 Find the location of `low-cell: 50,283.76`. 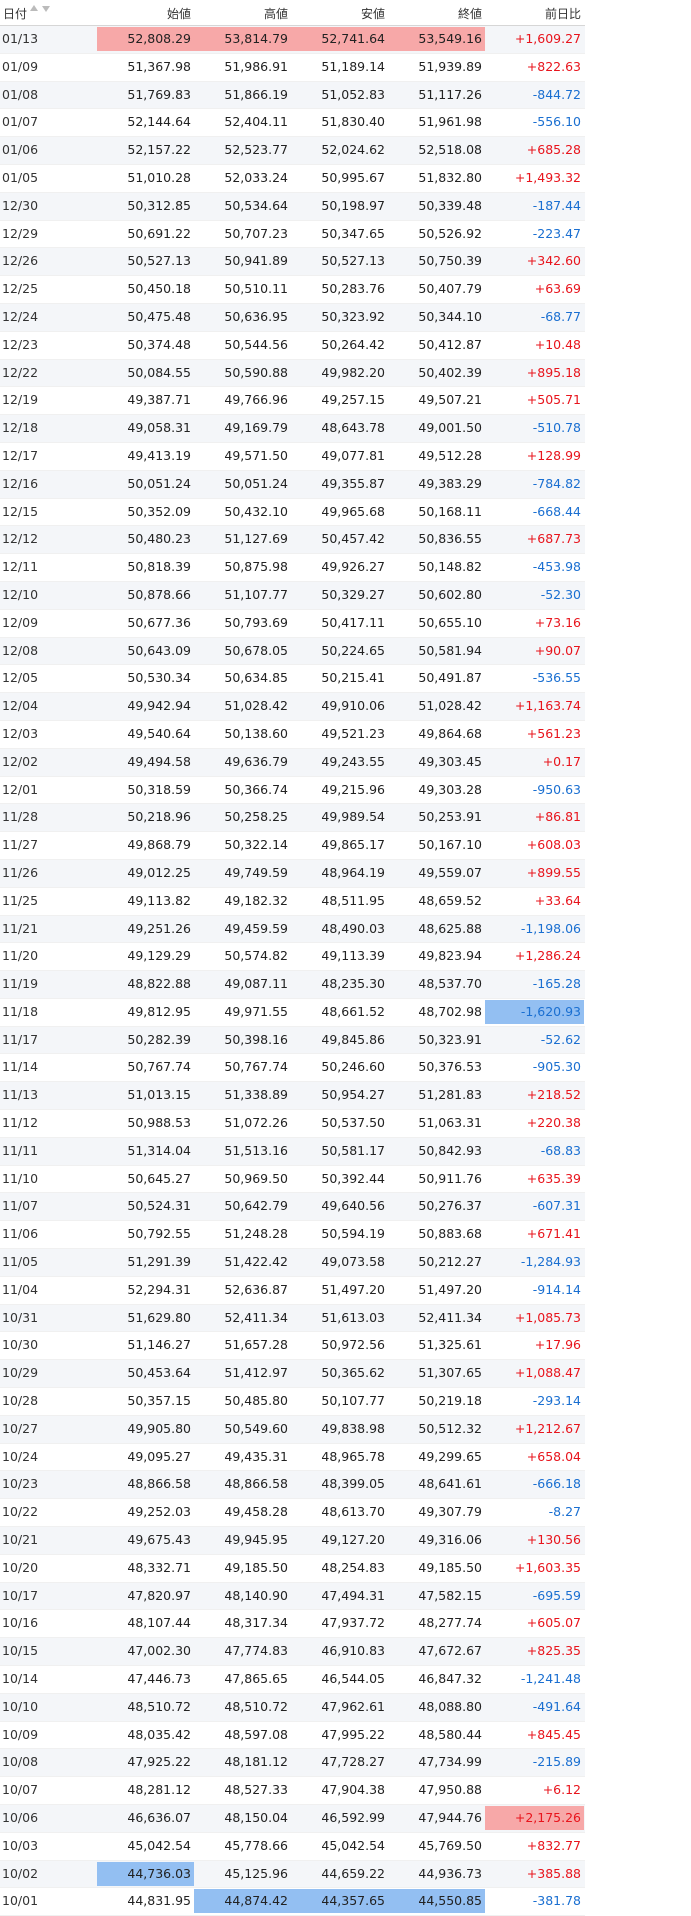

low-cell: 50,283.76 is located at coordinates (353, 289).